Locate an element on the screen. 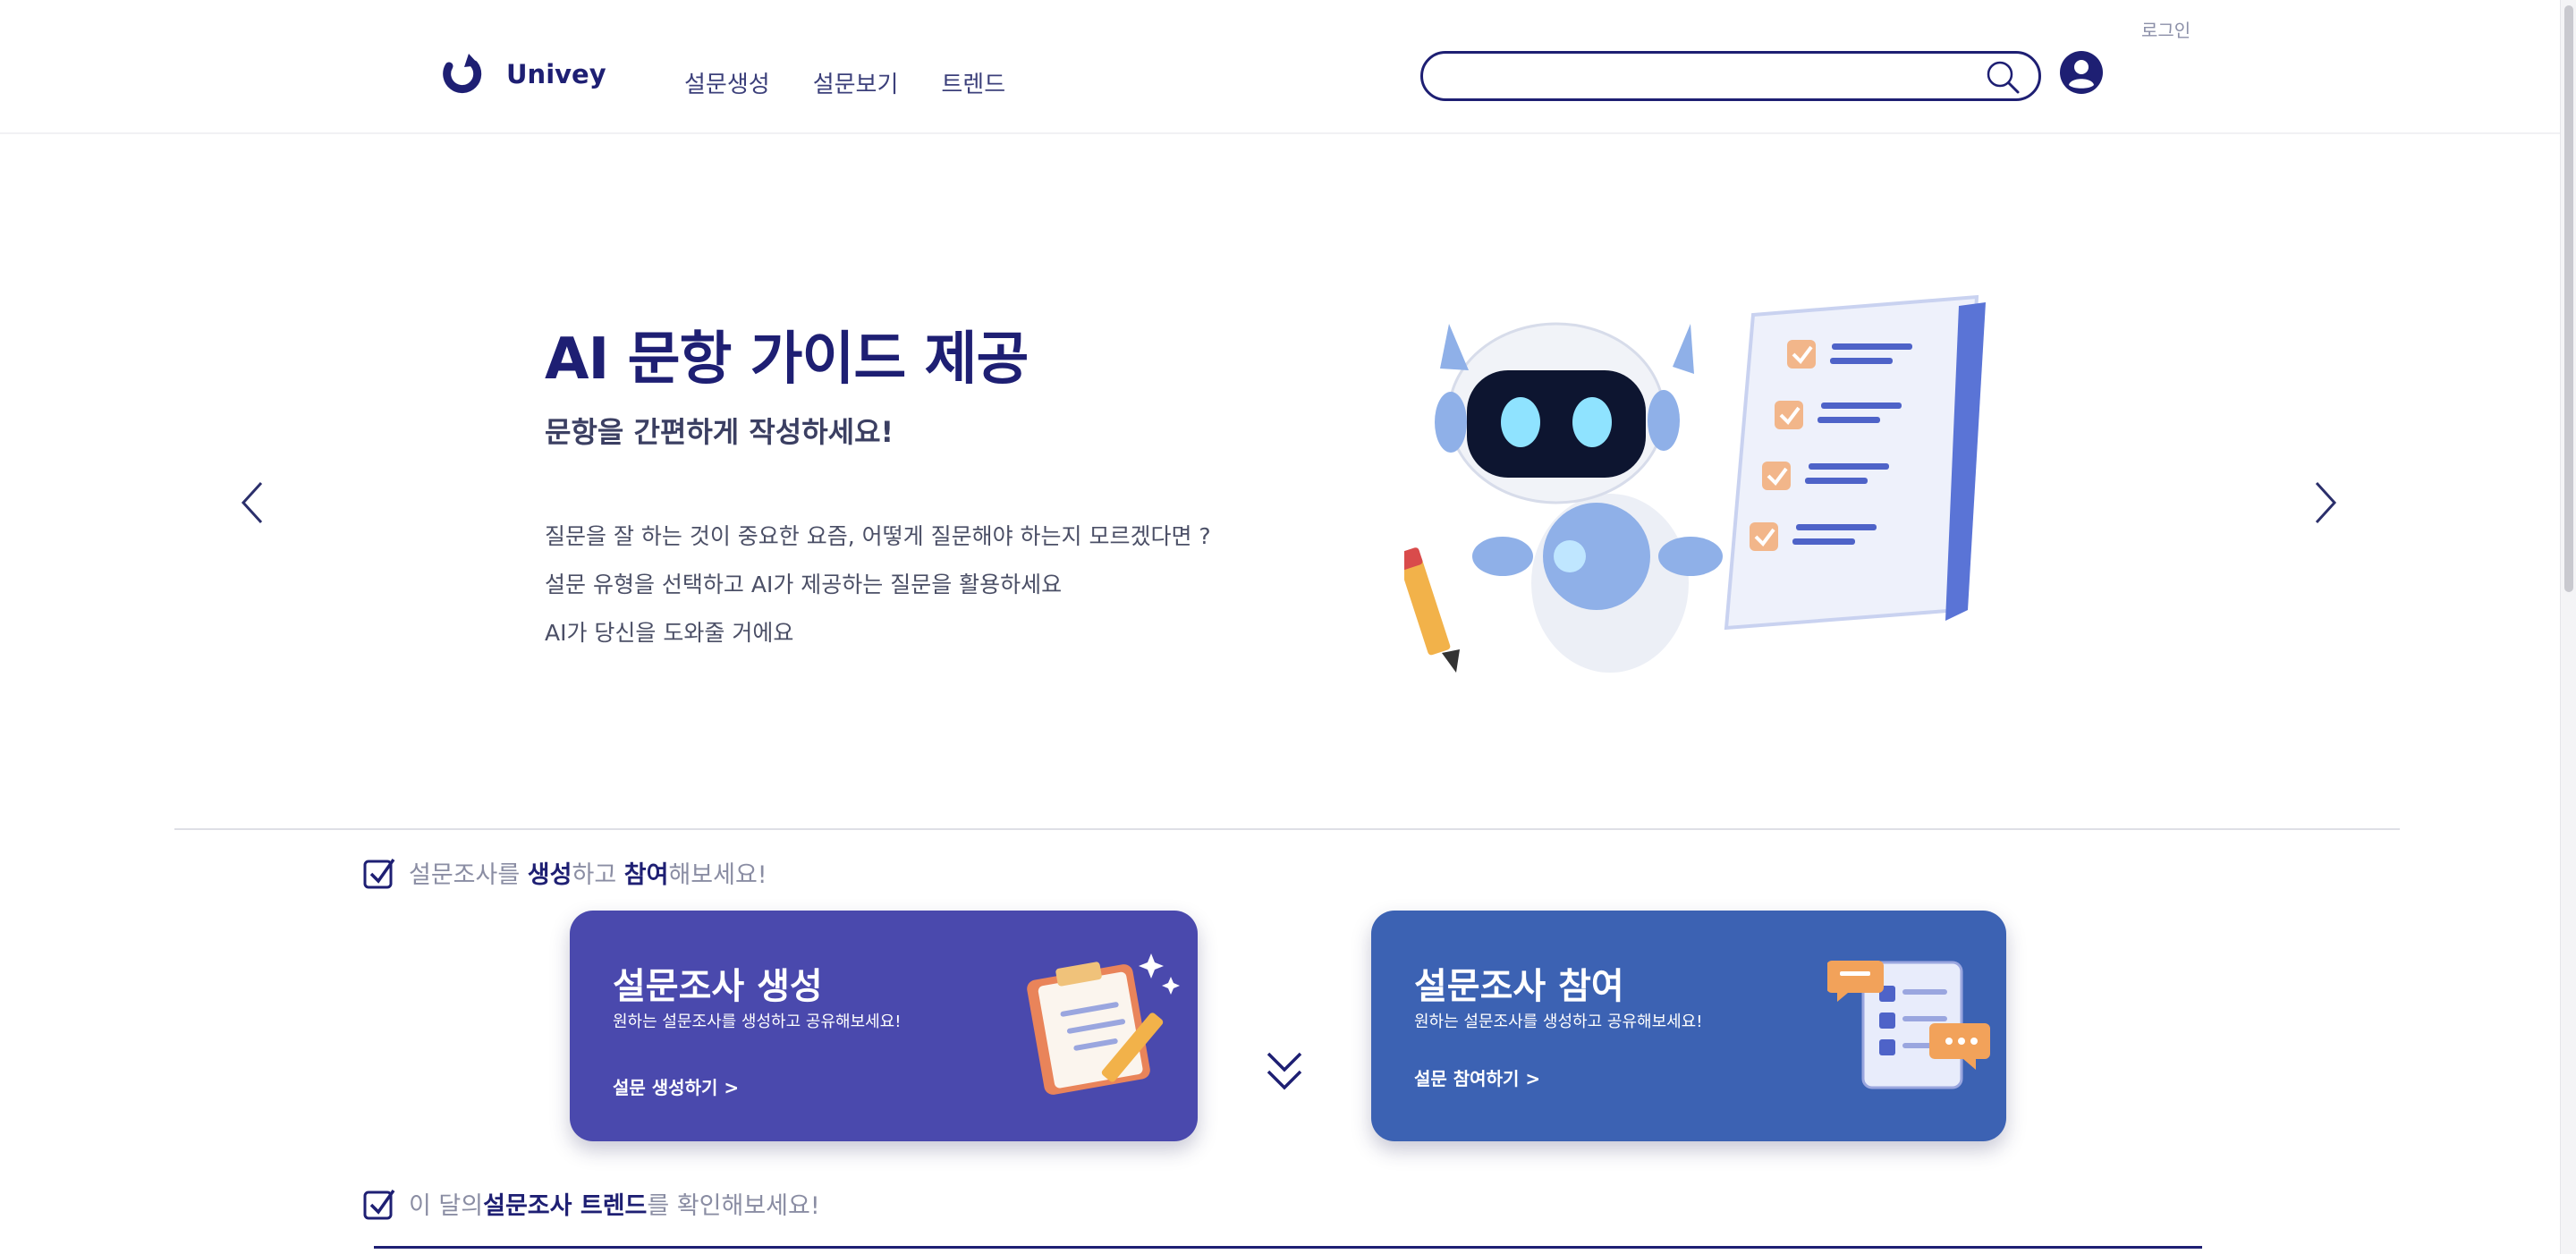  hero-text-line: 질문을 잘 하는 것이 중요한 요즘, 어떻게 질문해야 하는지 모르겠다면 ? is located at coordinates (878, 536).